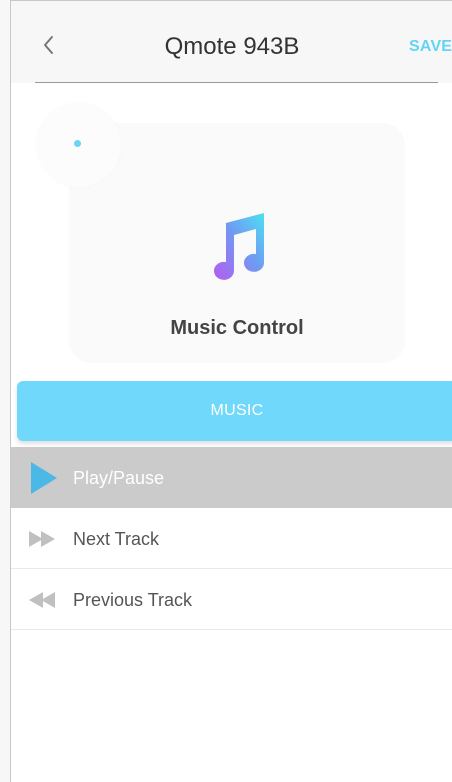  I want to click on list-item-next-track: Next Track, so click(231, 538).